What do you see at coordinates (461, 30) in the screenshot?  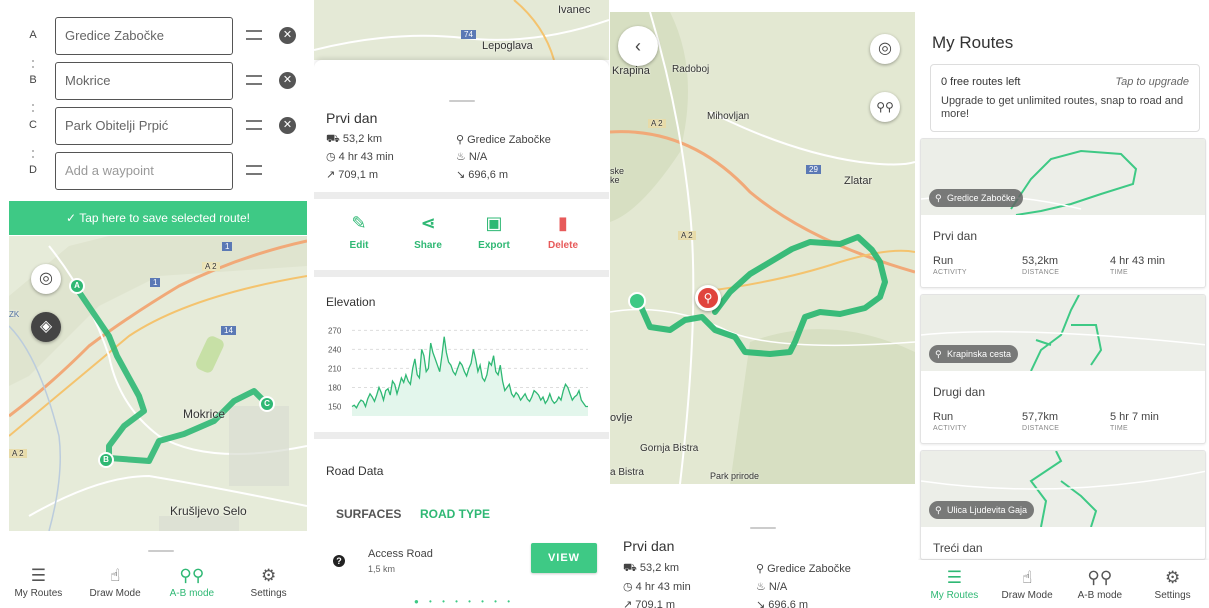 I see `route-detail-map: Ivanec Lepoglava 74` at bounding box center [461, 30].